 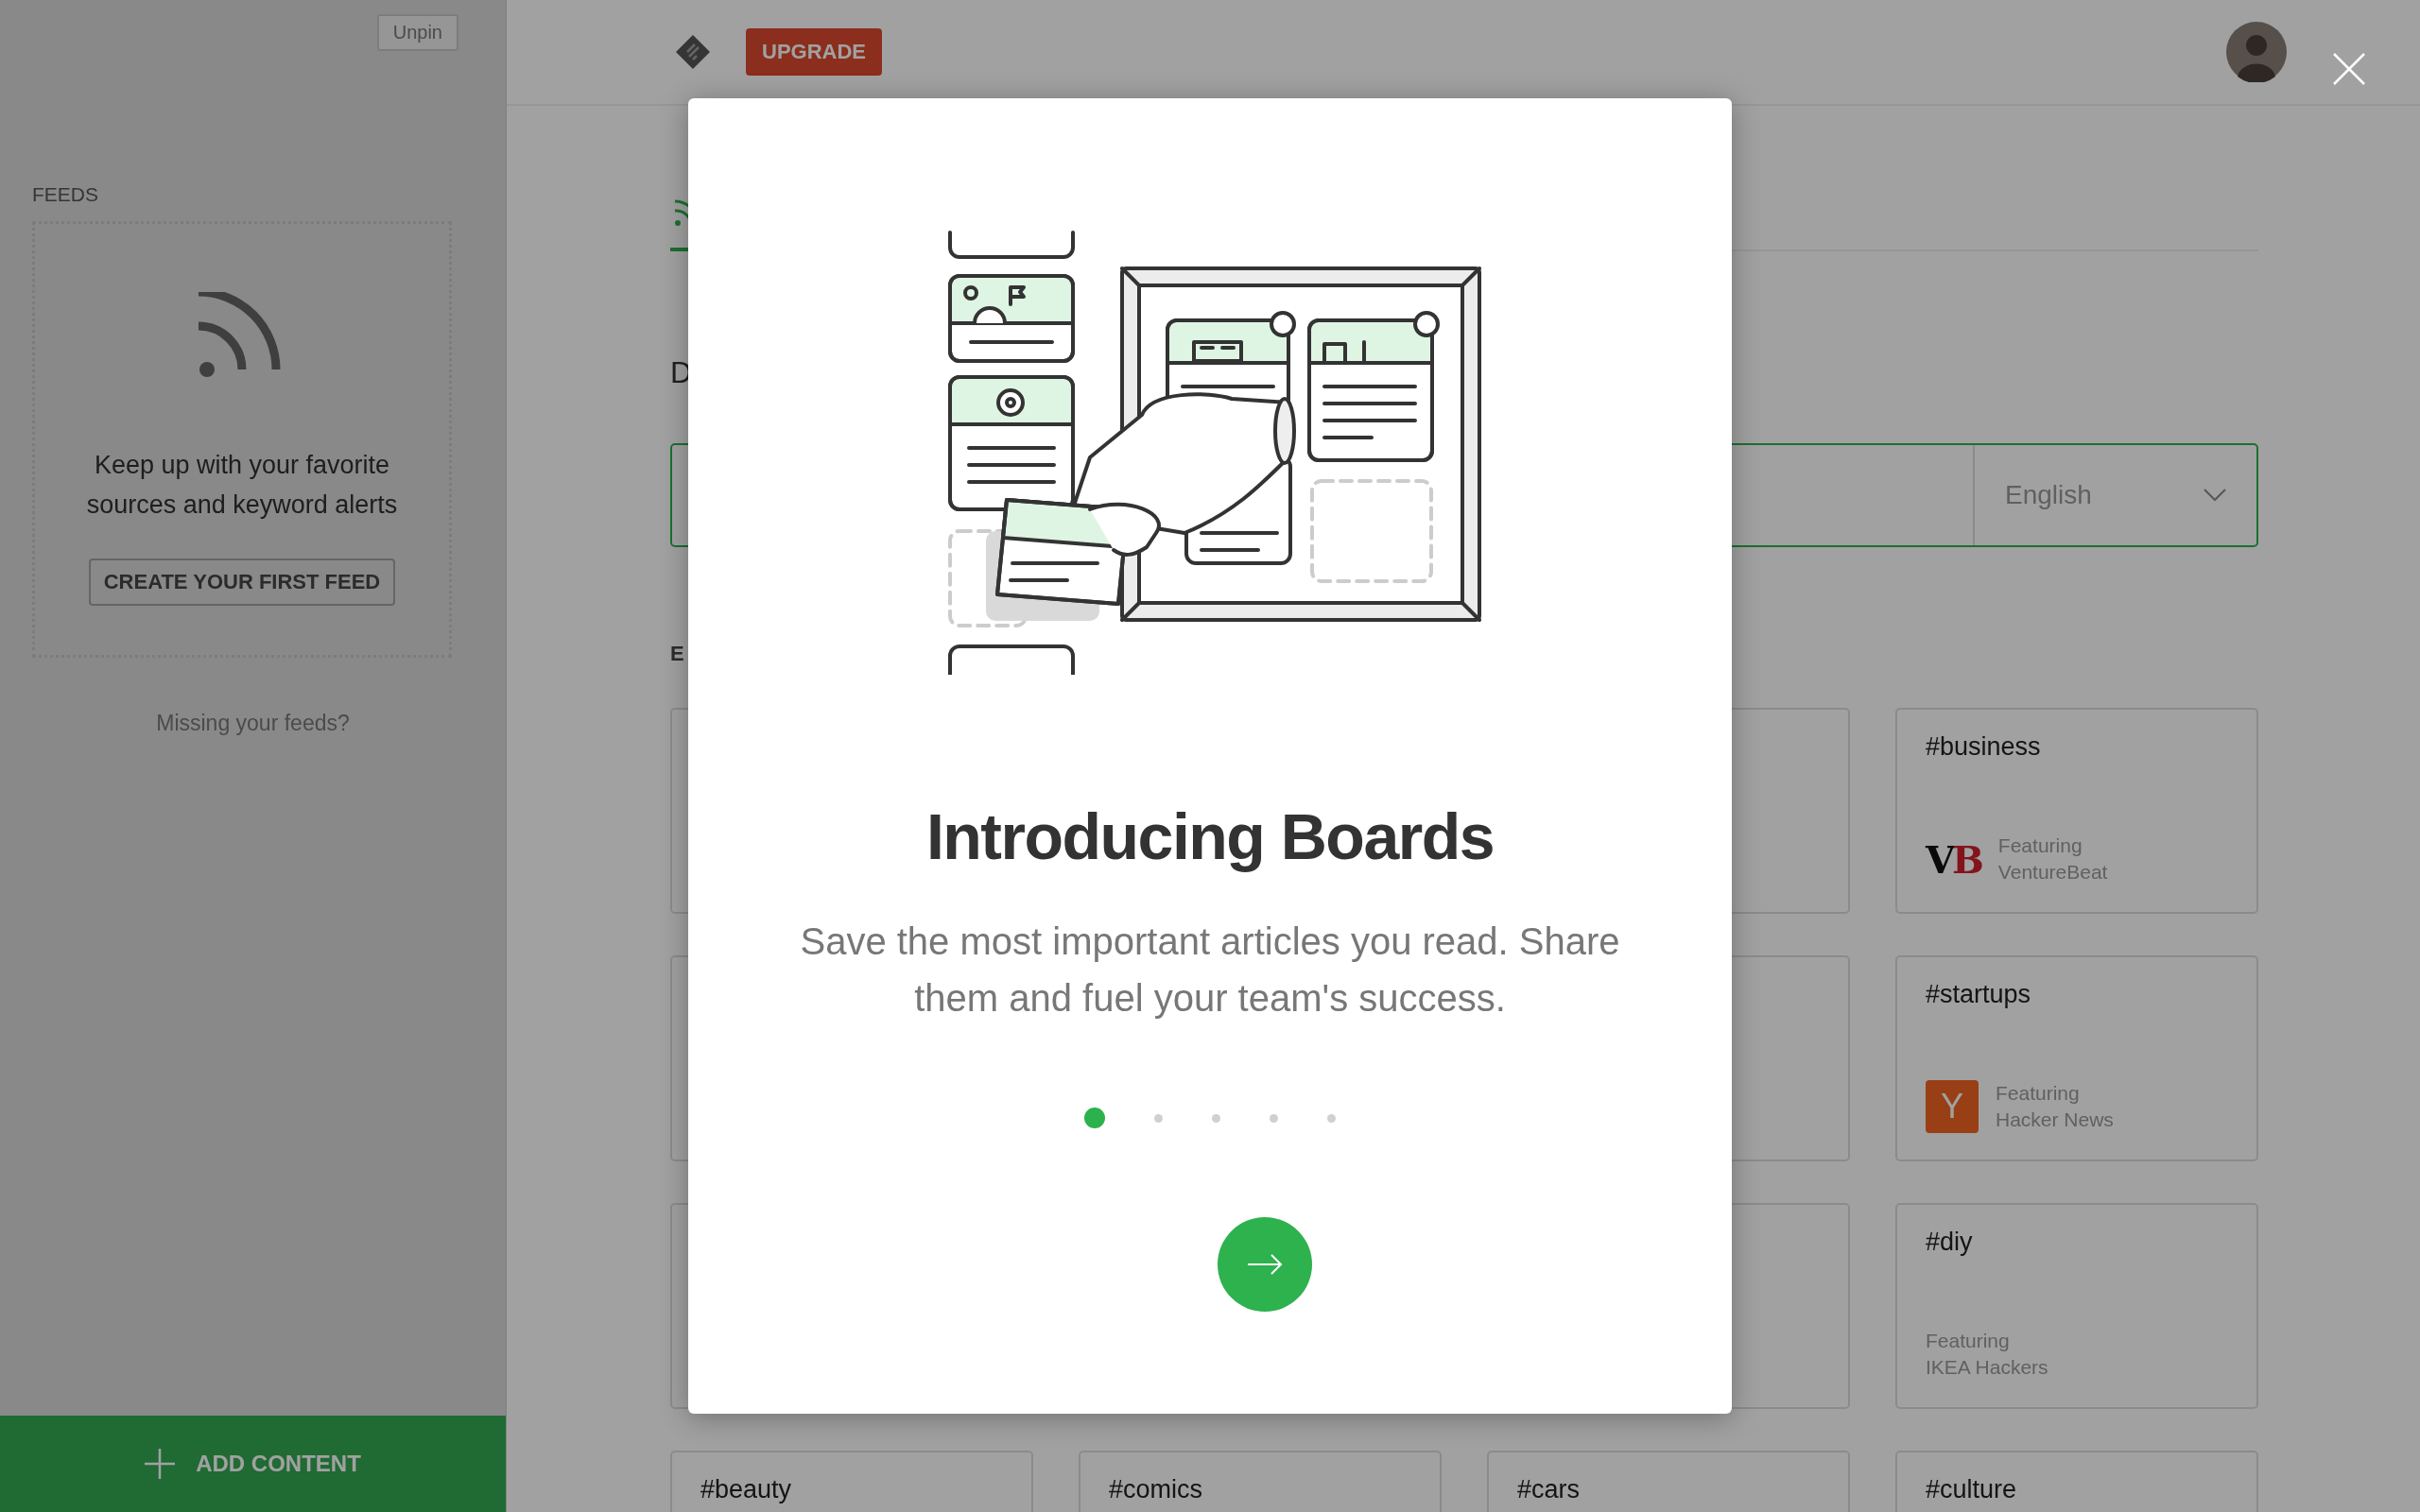 What do you see at coordinates (1979, 994) in the screenshot?
I see `topic-title: #startups` at bounding box center [1979, 994].